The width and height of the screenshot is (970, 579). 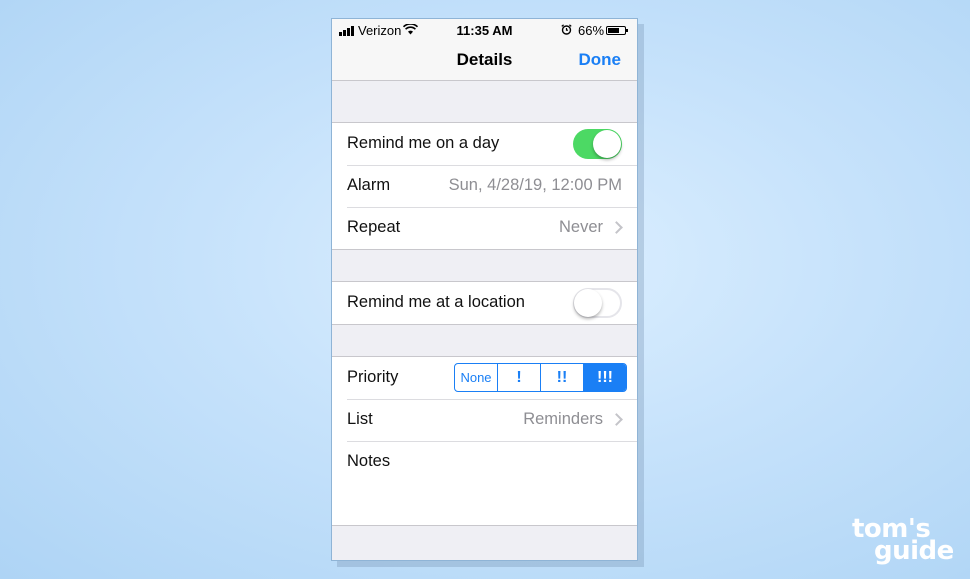 What do you see at coordinates (436, 302) in the screenshot?
I see `remind-location-label: Remind me at a location` at bounding box center [436, 302].